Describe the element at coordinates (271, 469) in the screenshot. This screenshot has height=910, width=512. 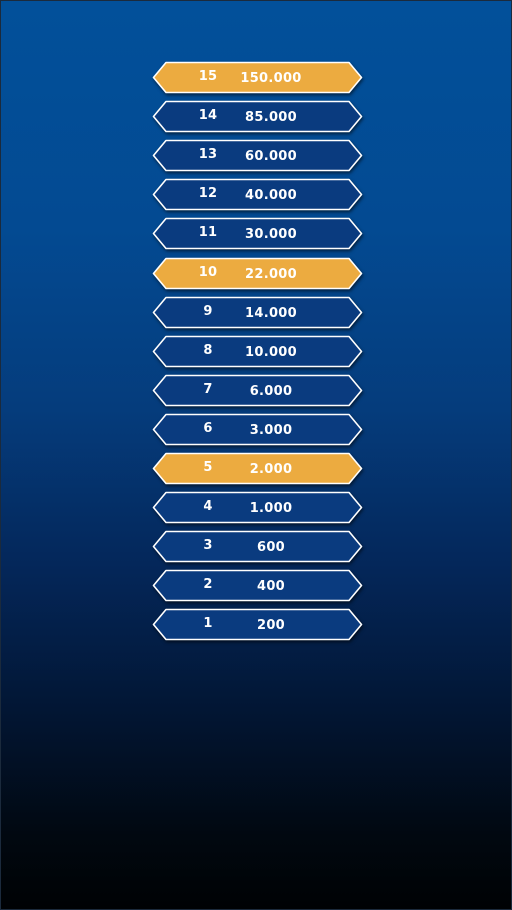
I see `rung-prize-amount: 2.000` at that location.